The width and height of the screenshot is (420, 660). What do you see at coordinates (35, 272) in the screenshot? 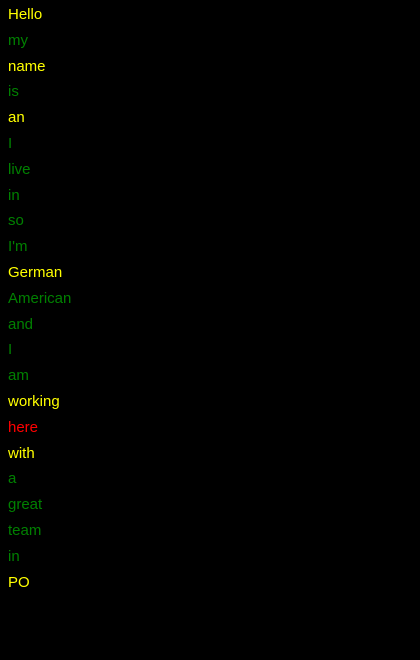
I see `word-item: German` at bounding box center [35, 272].